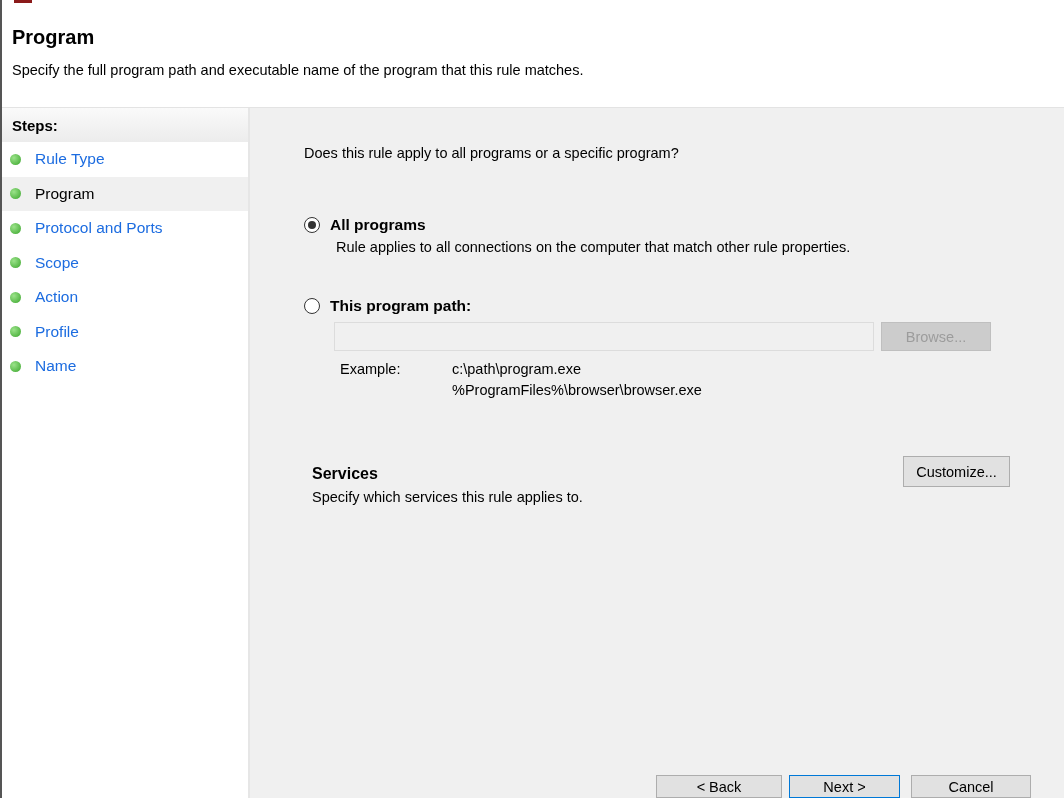 The image size is (1064, 798). Describe the element at coordinates (125, 366) in the screenshot. I see `step-item: Name` at that location.